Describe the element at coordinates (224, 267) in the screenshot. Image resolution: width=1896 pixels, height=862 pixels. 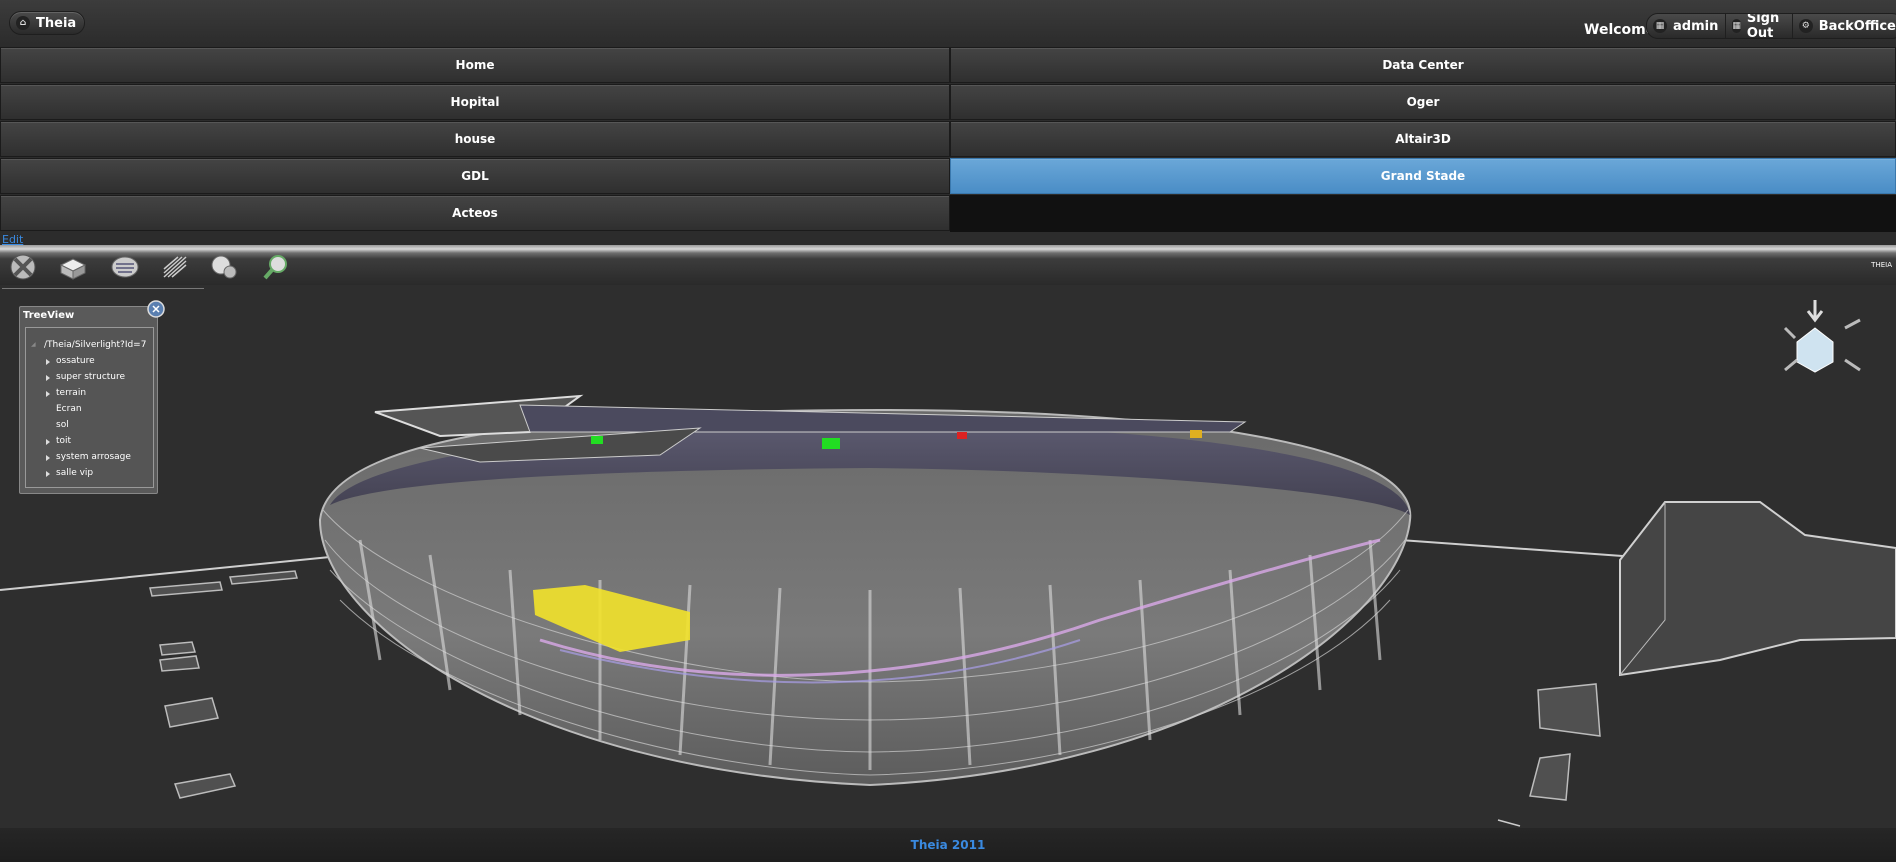
I see `globe-icon` at that location.